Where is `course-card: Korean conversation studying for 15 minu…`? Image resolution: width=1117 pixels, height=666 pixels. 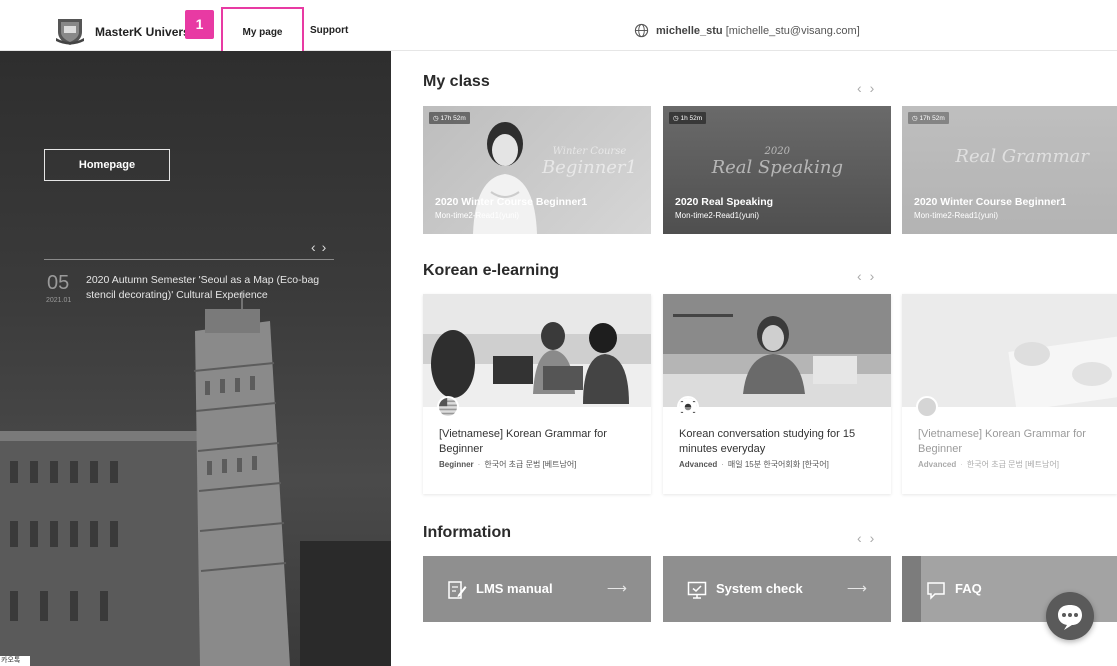 course-card: Korean conversation studying for 15 minu… is located at coordinates (777, 394).